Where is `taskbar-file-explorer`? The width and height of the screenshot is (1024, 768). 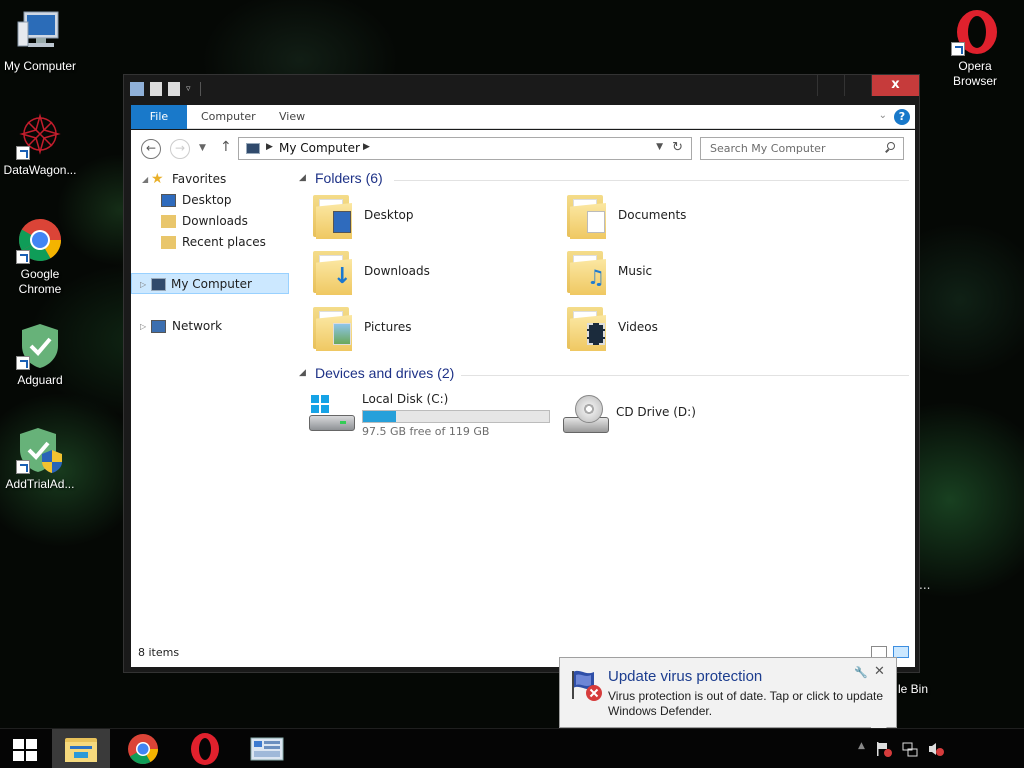
taskbar-file-explorer is located at coordinates (81, 748).